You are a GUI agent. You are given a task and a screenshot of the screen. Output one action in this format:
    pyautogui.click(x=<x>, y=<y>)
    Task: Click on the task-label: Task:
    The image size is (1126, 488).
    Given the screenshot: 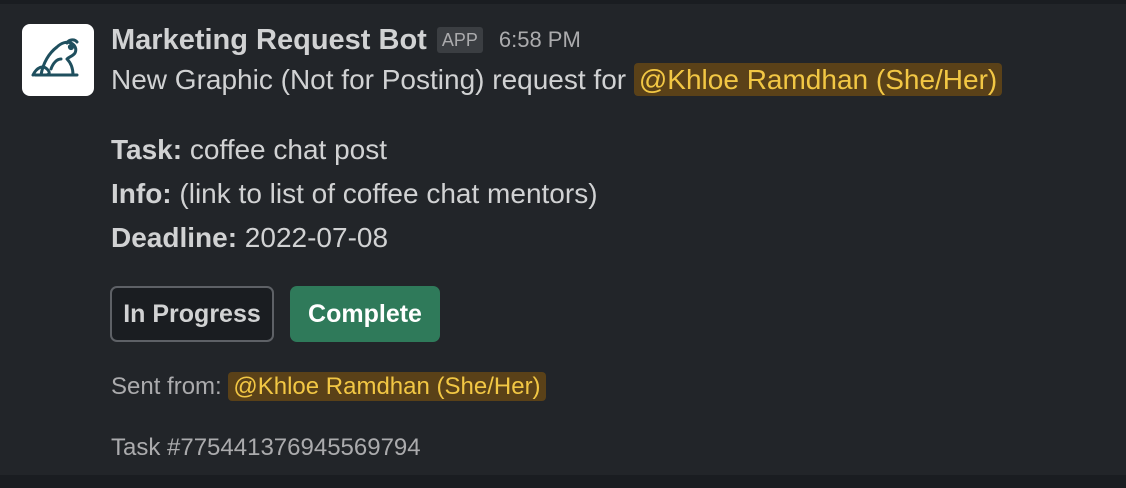 What is the action you would take?
    pyautogui.click(x=147, y=149)
    